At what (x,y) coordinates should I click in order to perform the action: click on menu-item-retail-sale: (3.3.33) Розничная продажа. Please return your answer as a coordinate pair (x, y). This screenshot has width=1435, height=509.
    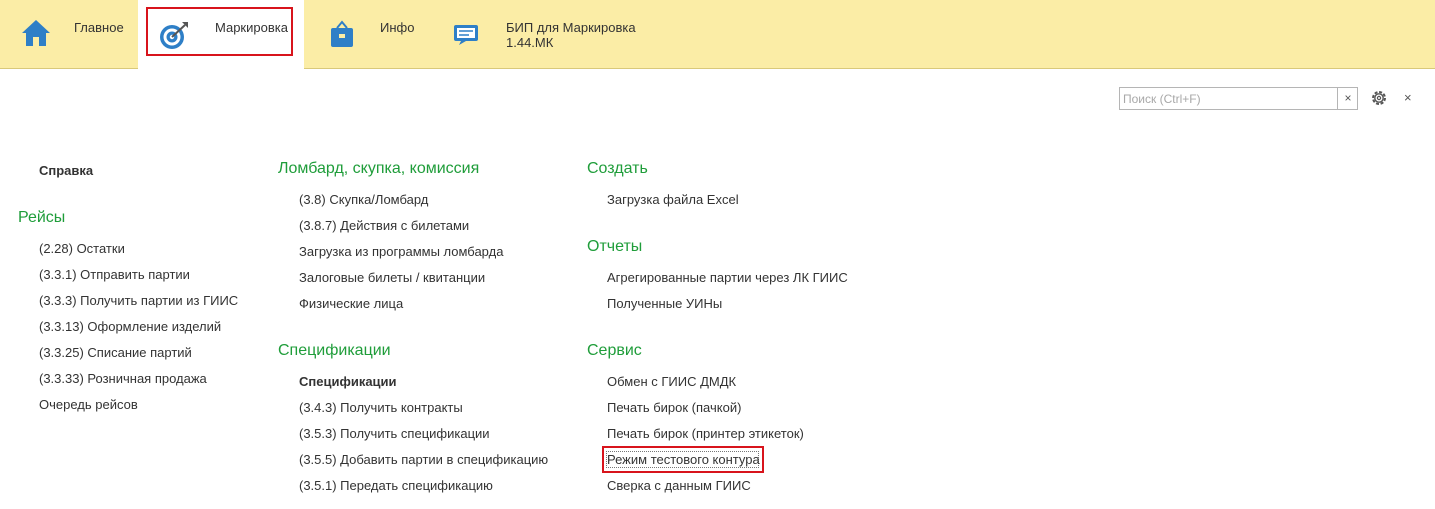
    Looking at the image, I should click on (123, 378).